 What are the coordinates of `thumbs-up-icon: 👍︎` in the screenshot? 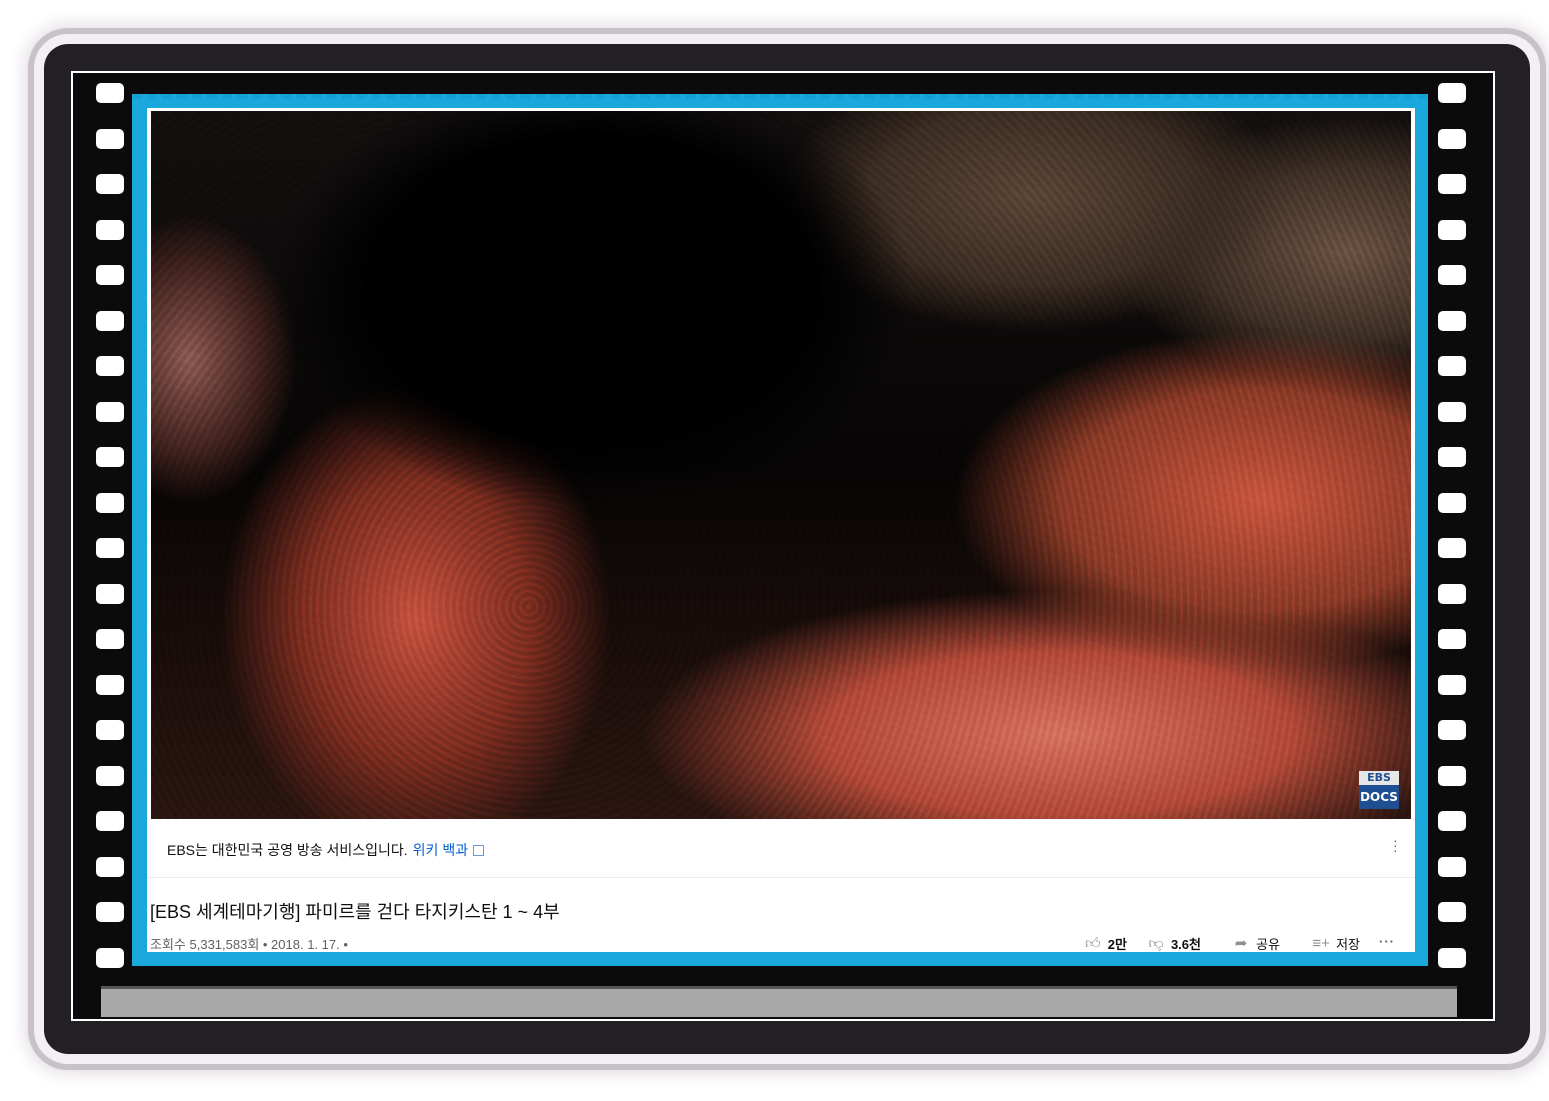 It's located at (1092, 943).